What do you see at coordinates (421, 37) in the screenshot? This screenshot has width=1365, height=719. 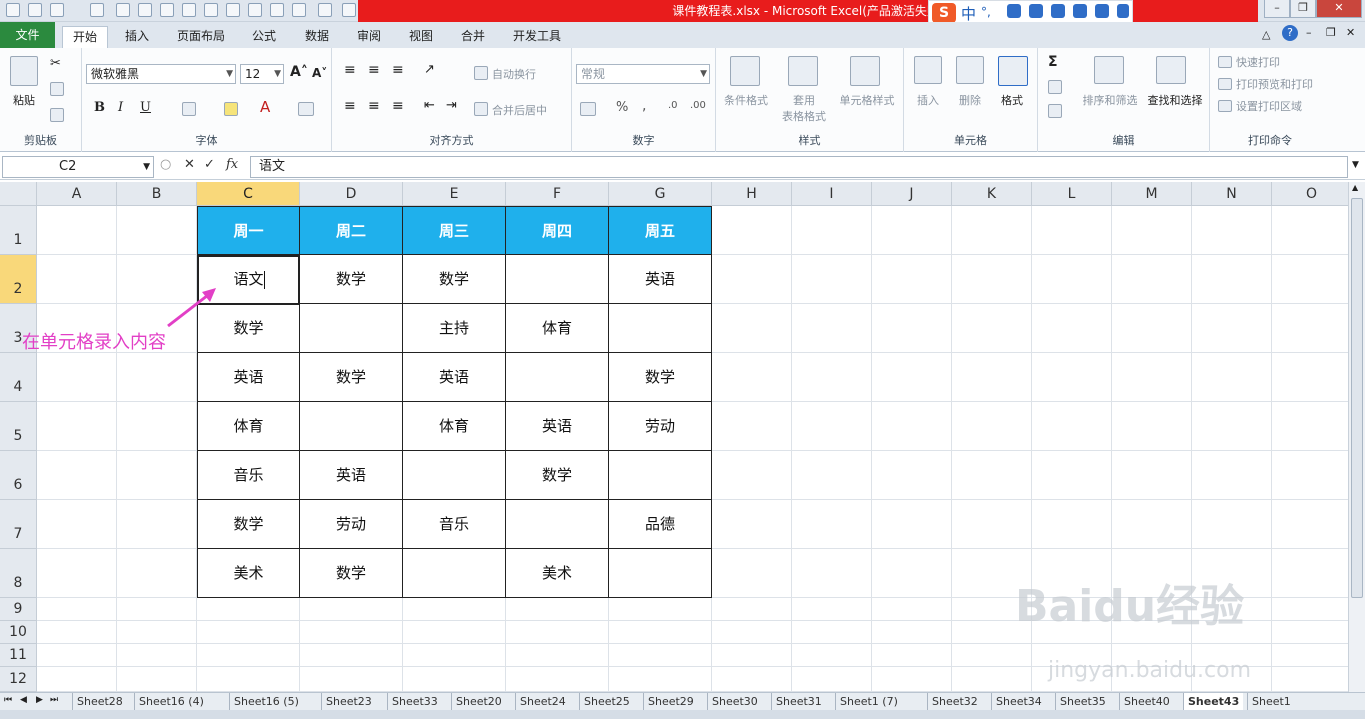 I see `tab-view: 视图` at bounding box center [421, 37].